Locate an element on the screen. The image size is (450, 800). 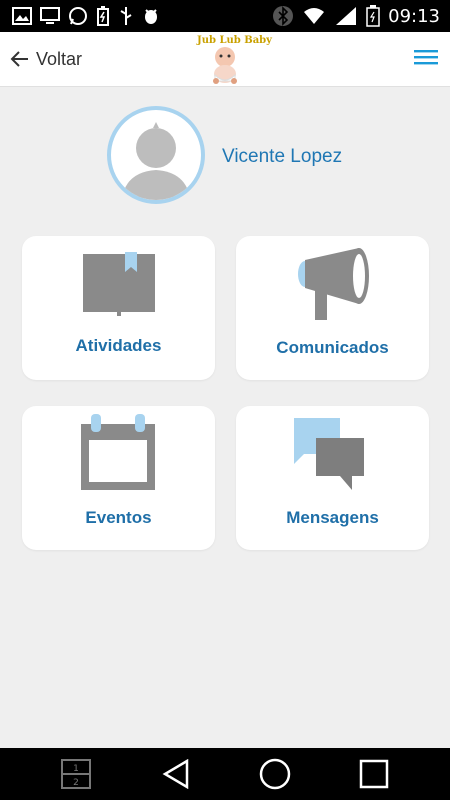
menu-button is located at coordinates (432, 59).